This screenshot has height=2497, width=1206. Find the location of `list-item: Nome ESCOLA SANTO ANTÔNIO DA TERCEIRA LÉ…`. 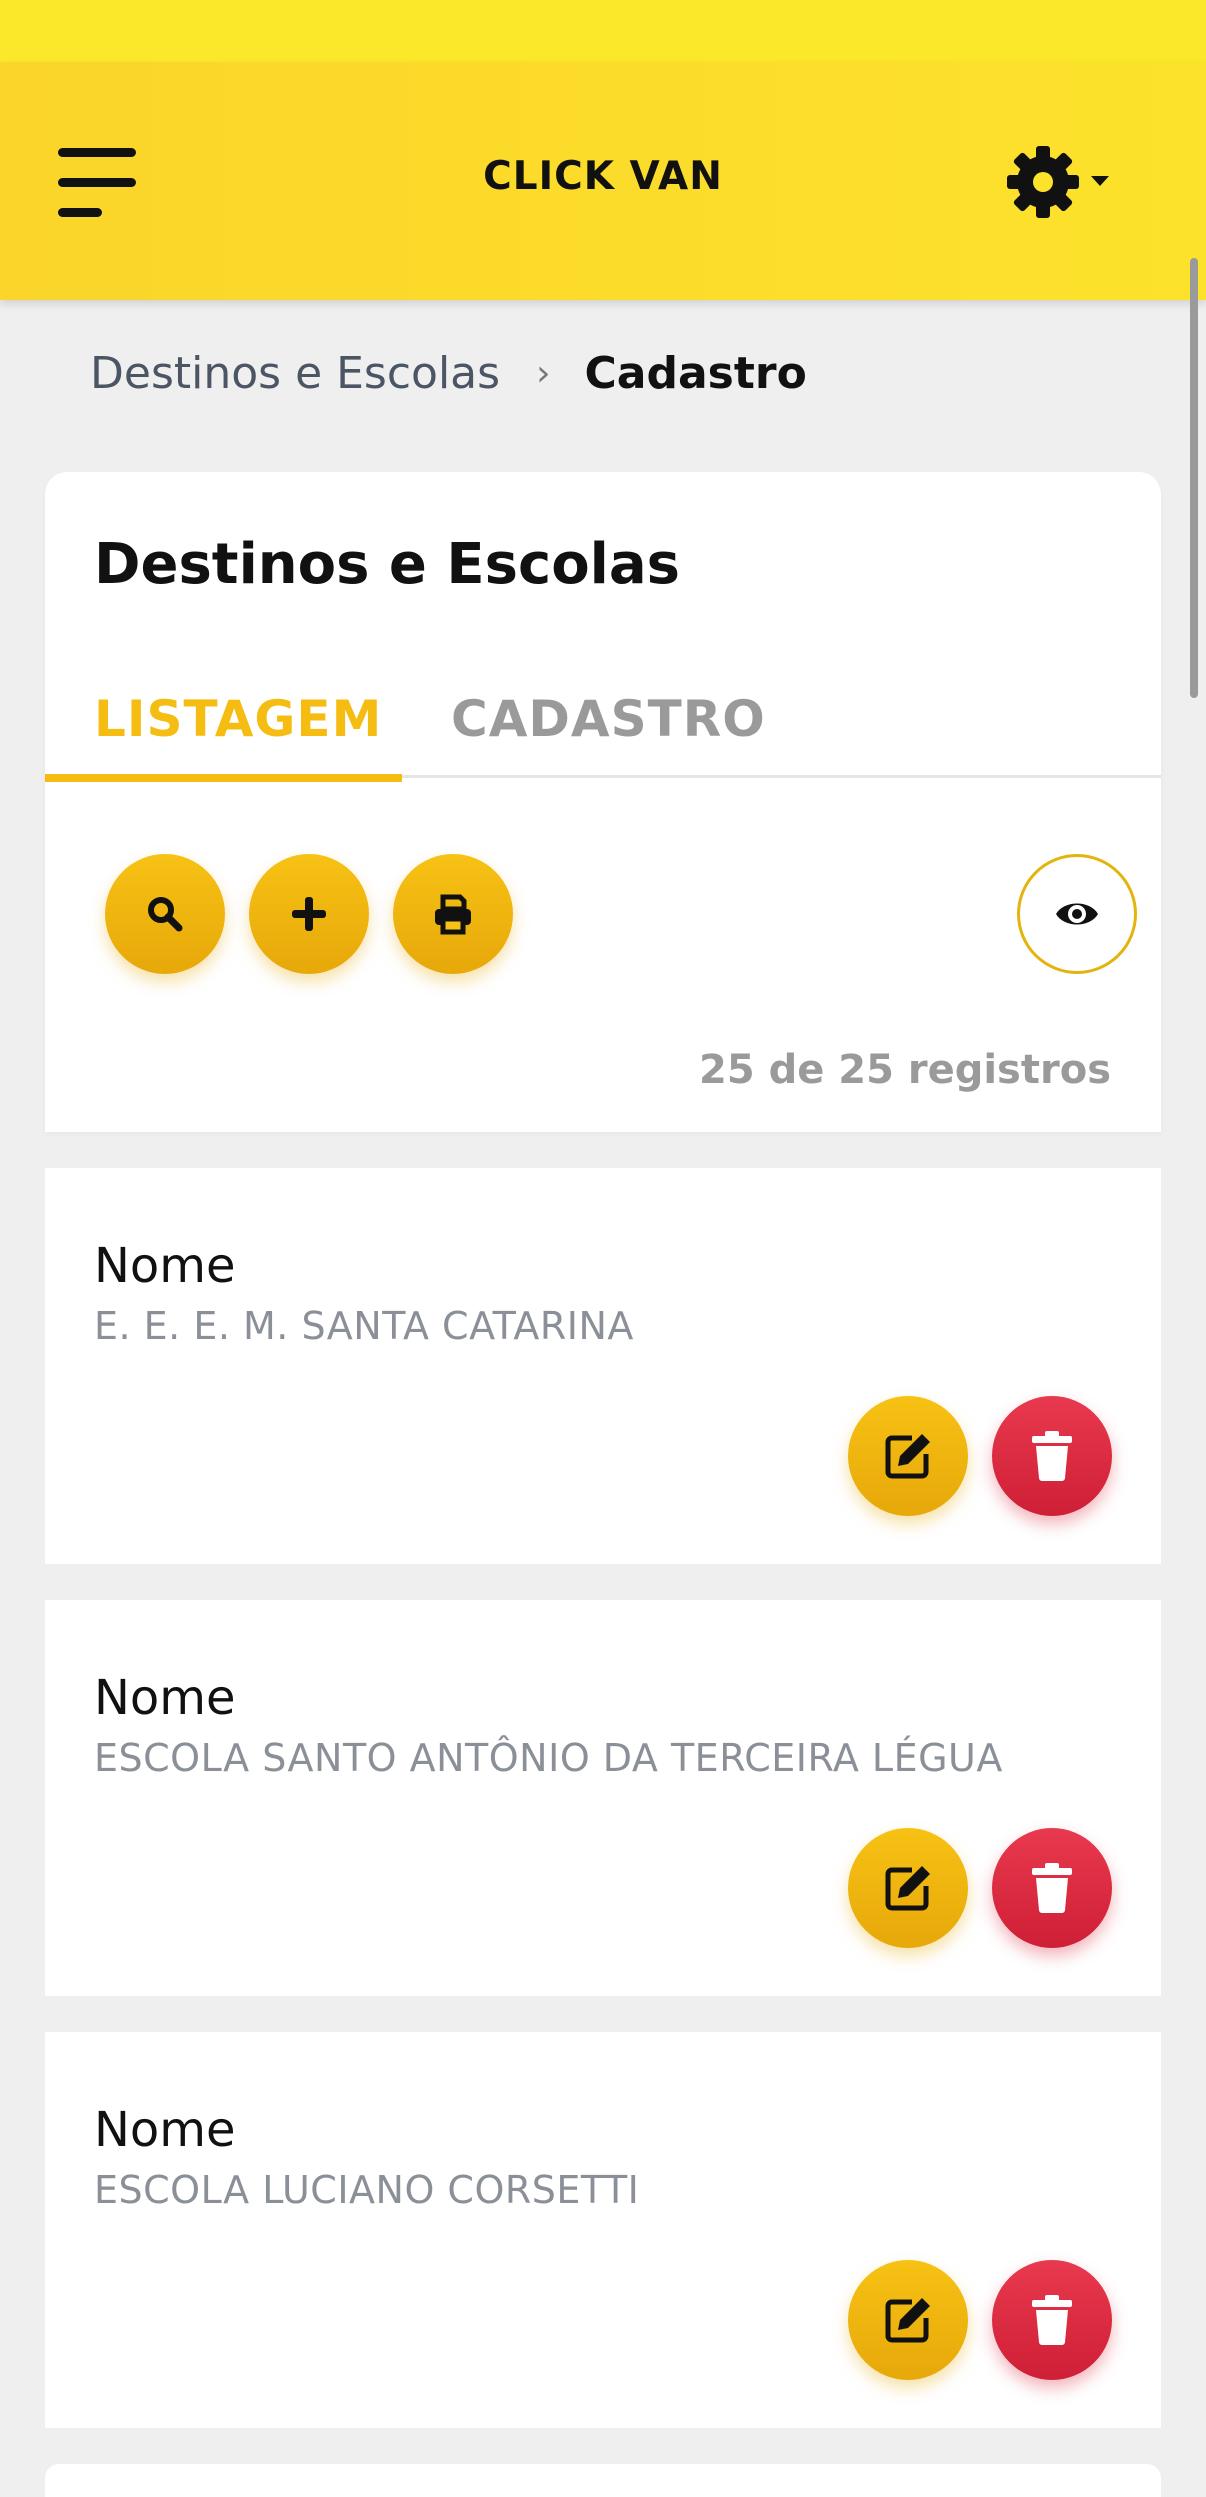

list-item: Nome ESCOLA SANTO ANTÔNIO DA TERCEIRA LÉ… is located at coordinates (603, 1798).